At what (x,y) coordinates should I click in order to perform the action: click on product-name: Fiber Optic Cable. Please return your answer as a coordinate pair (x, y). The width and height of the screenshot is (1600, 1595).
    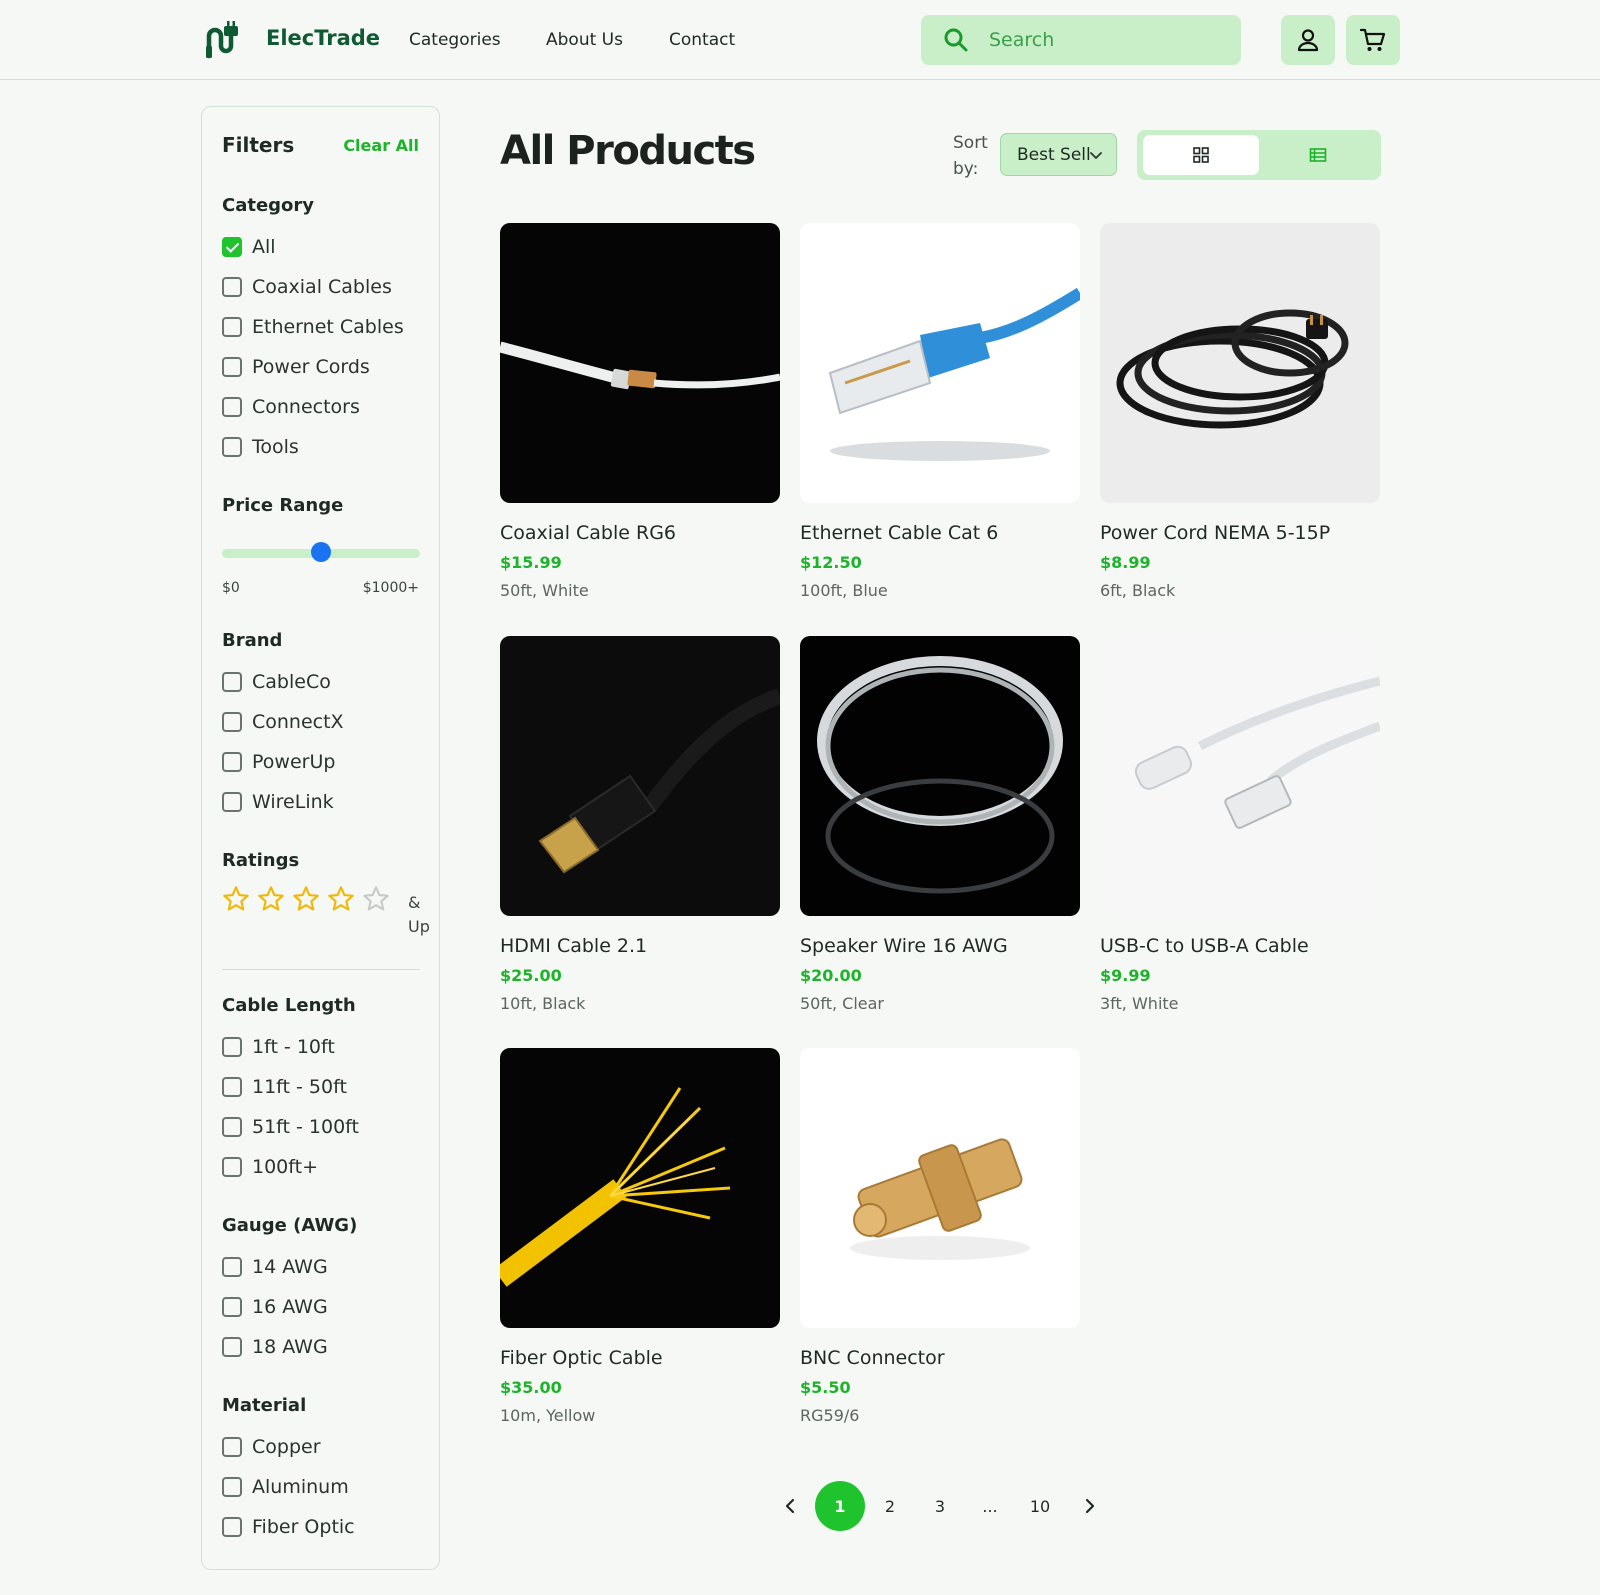
    Looking at the image, I should click on (640, 1358).